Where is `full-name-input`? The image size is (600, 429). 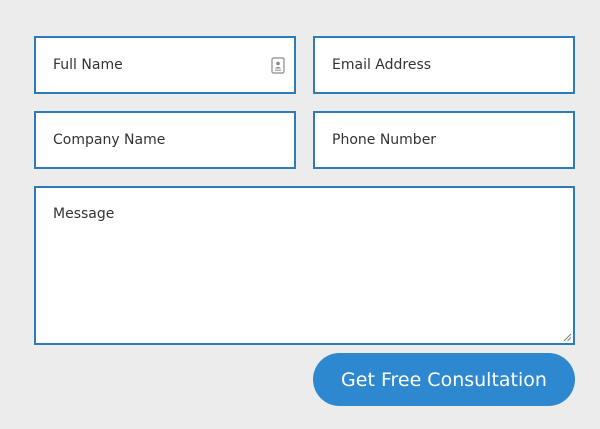 full-name-input is located at coordinates (165, 65).